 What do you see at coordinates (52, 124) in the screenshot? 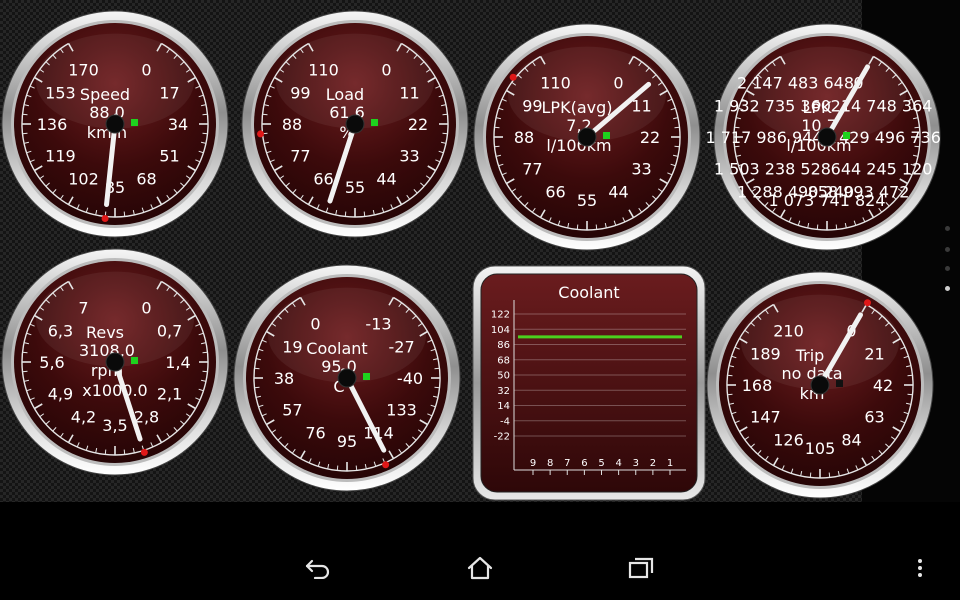
I see `gauge-tick-label: 136` at bounding box center [52, 124].